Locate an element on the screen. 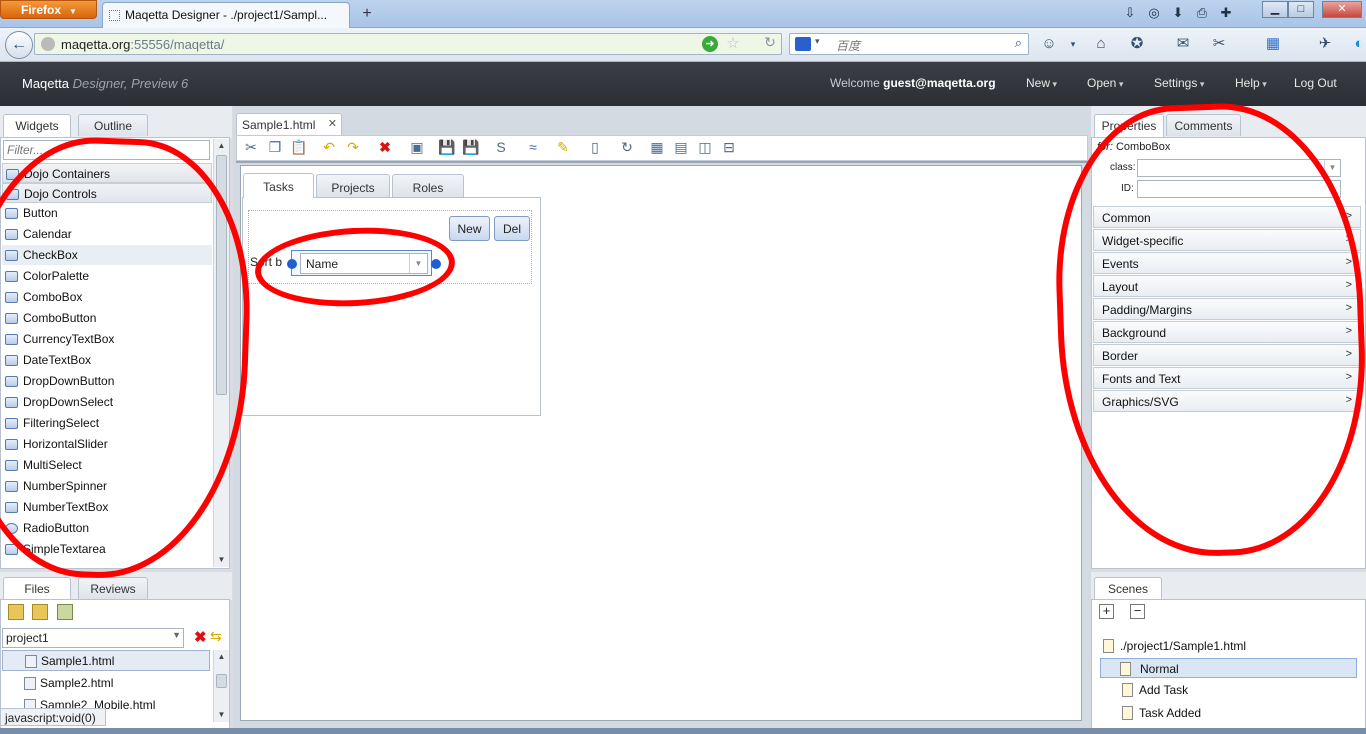 The width and height of the screenshot is (1366, 734). add-scene-icon: + is located at coordinates (1106, 611).